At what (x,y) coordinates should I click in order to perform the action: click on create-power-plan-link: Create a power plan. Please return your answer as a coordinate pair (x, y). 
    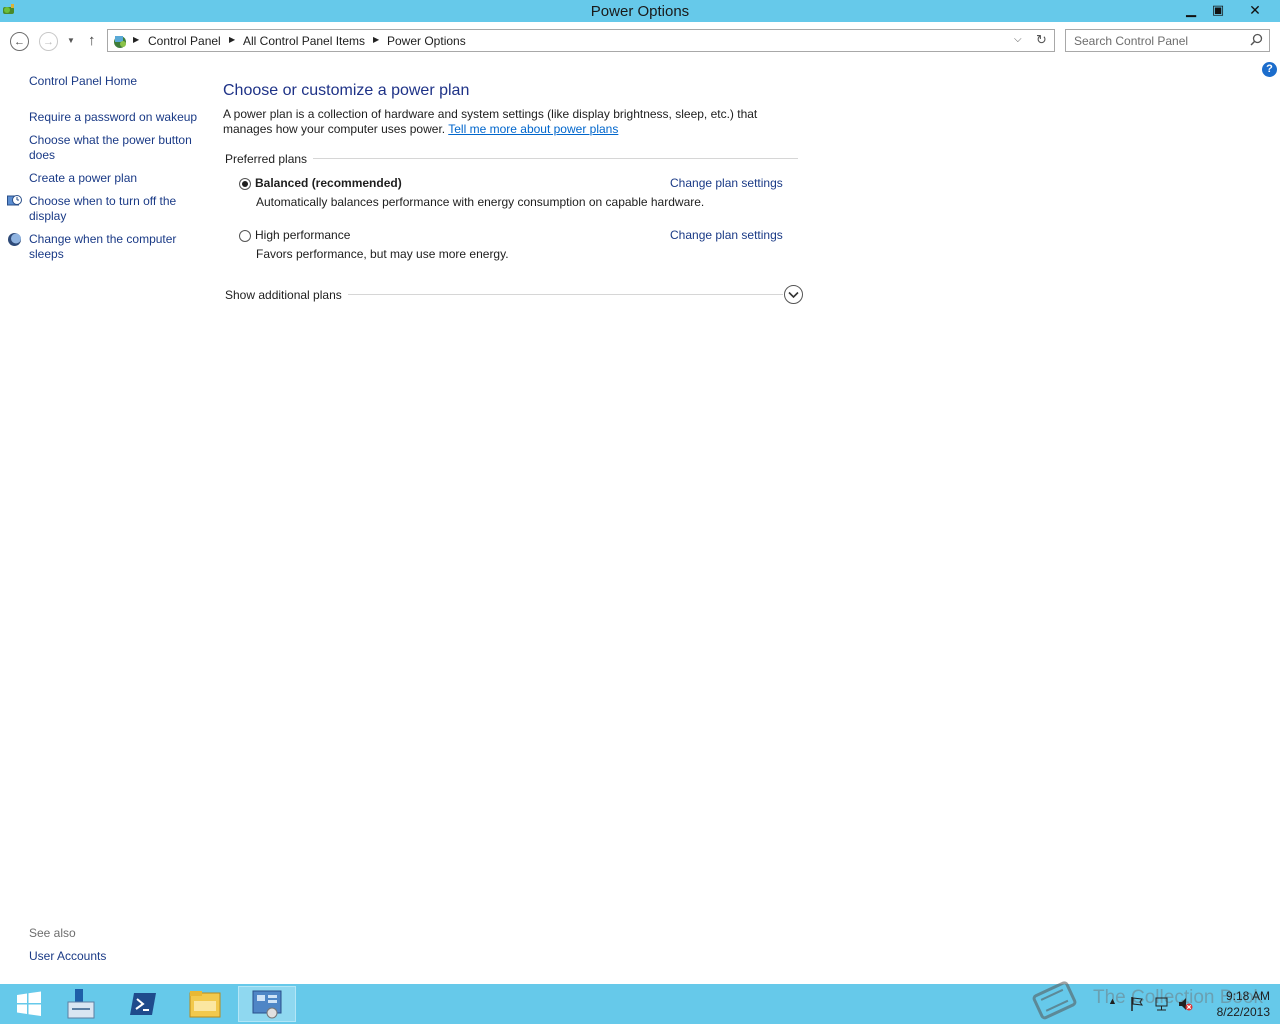
    Looking at the image, I should click on (114, 178).